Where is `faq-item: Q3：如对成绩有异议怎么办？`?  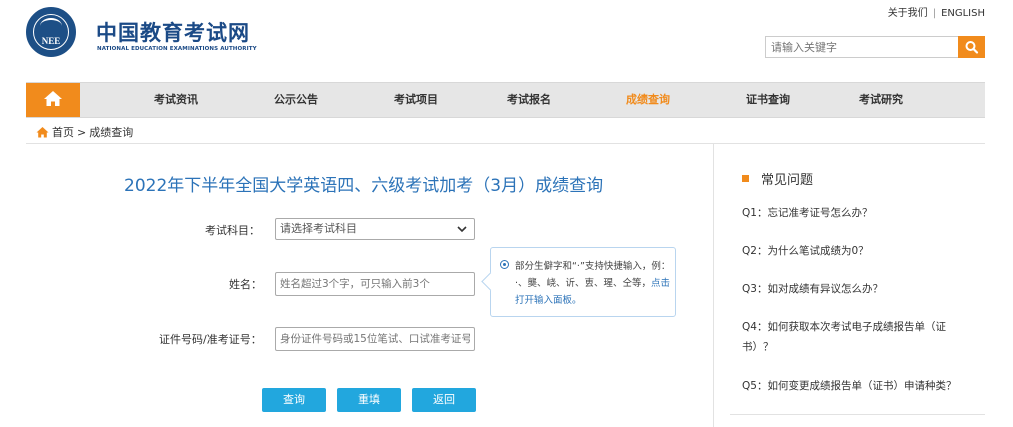 faq-item: Q3：如对成绩有异议怎么办？ is located at coordinates (858, 289).